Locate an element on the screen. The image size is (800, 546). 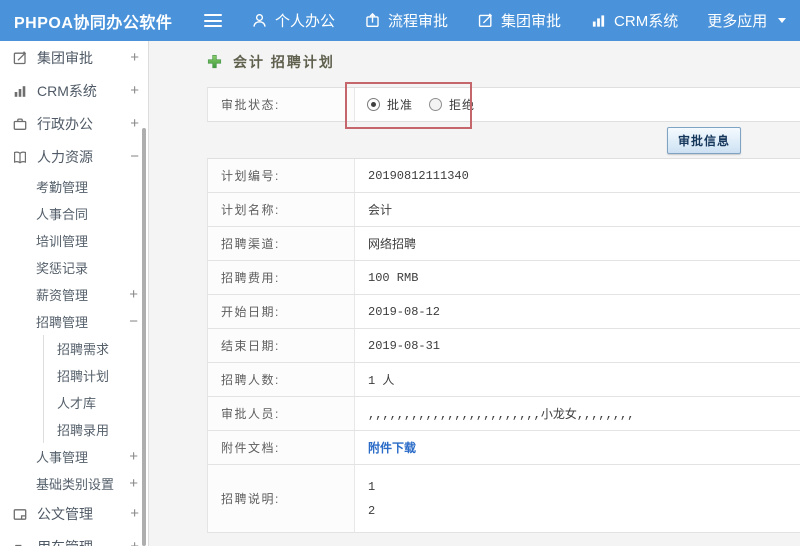
briefcase-icon is located at coordinates (20, 124).